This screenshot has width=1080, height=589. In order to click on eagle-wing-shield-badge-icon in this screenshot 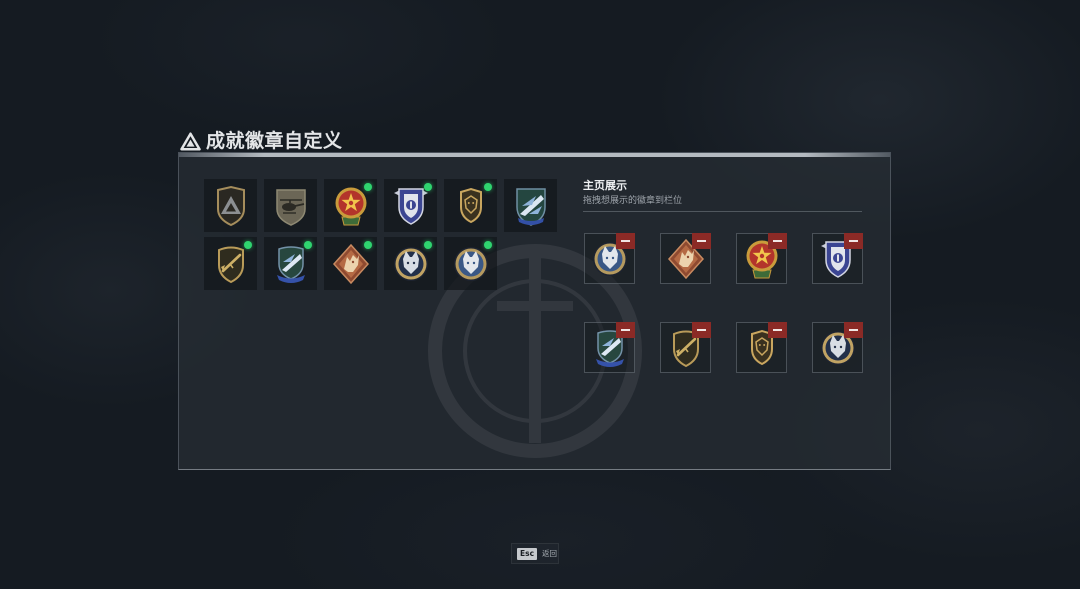, I will do `click(531, 206)`.